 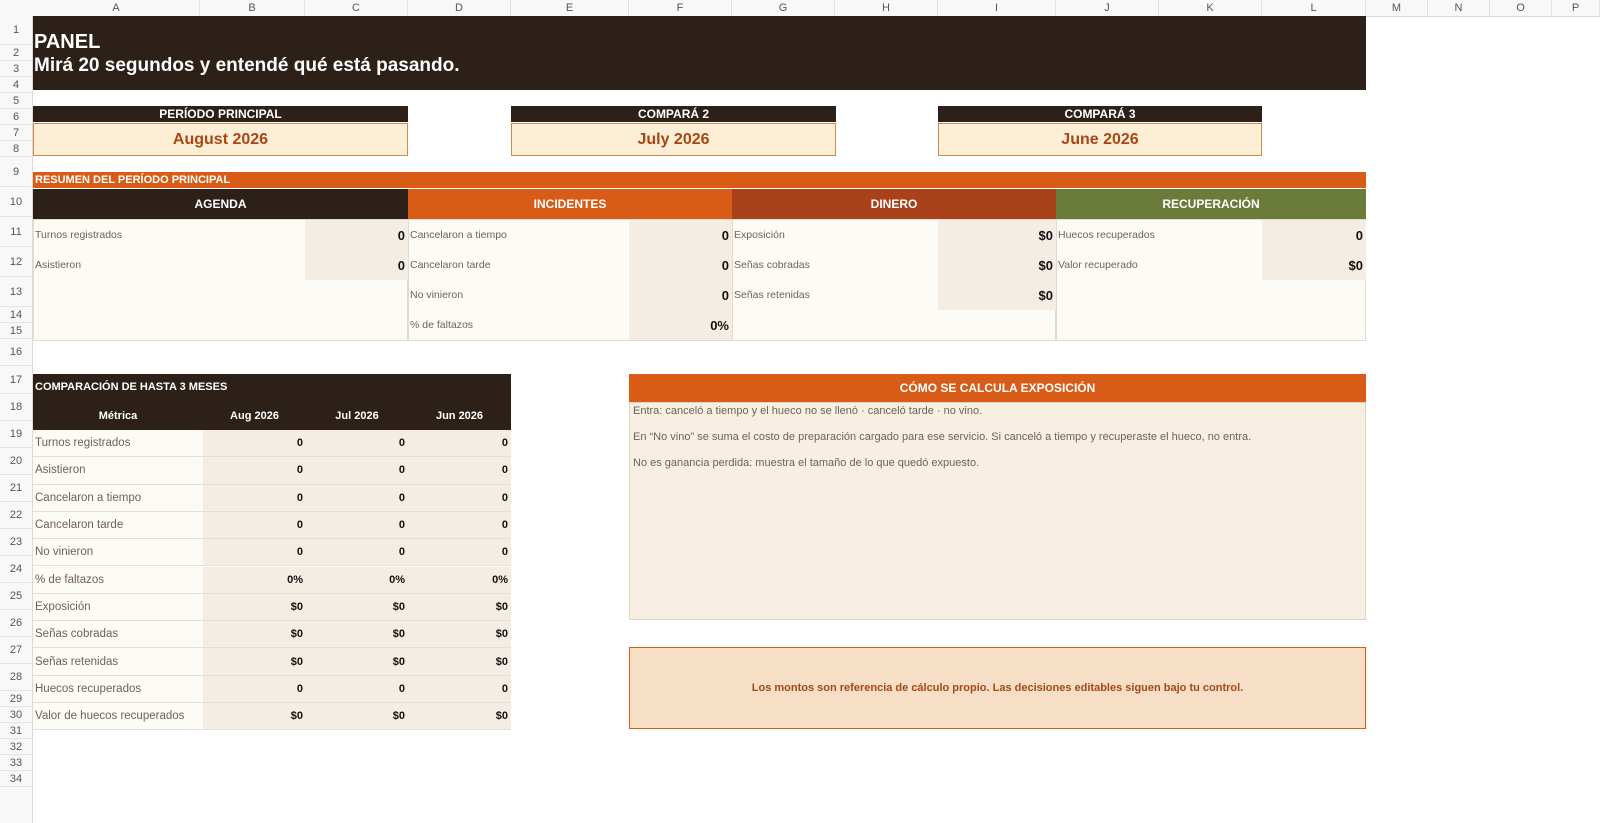 I want to click on comparison-row-label: No vinieron, so click(x=118, y=553).